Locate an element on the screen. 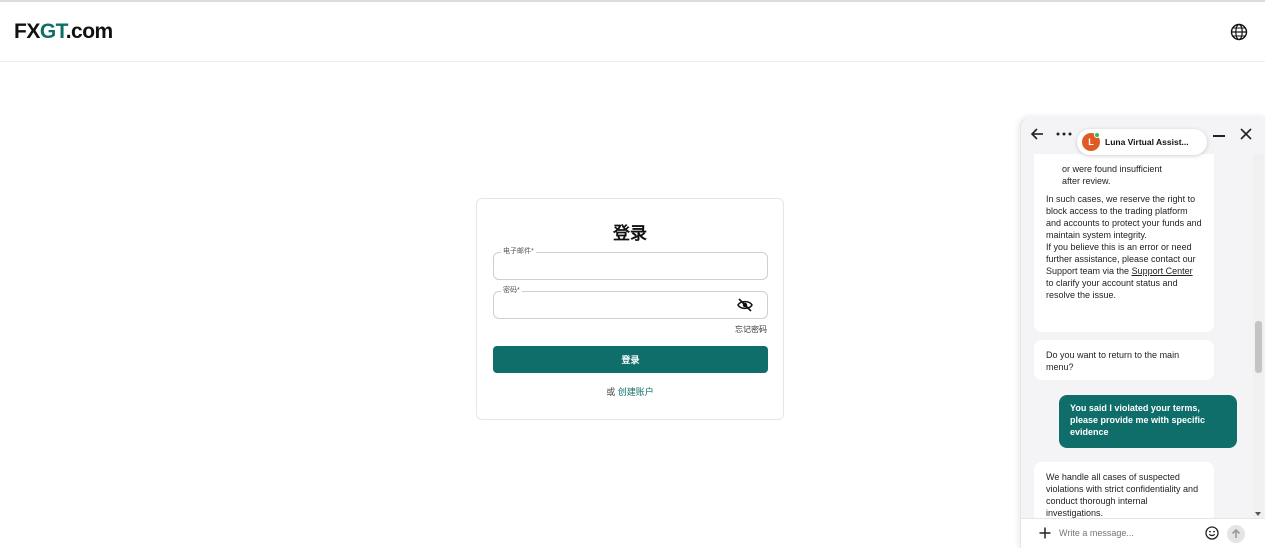  minimize-icon is located at coordinates (1219, 136).